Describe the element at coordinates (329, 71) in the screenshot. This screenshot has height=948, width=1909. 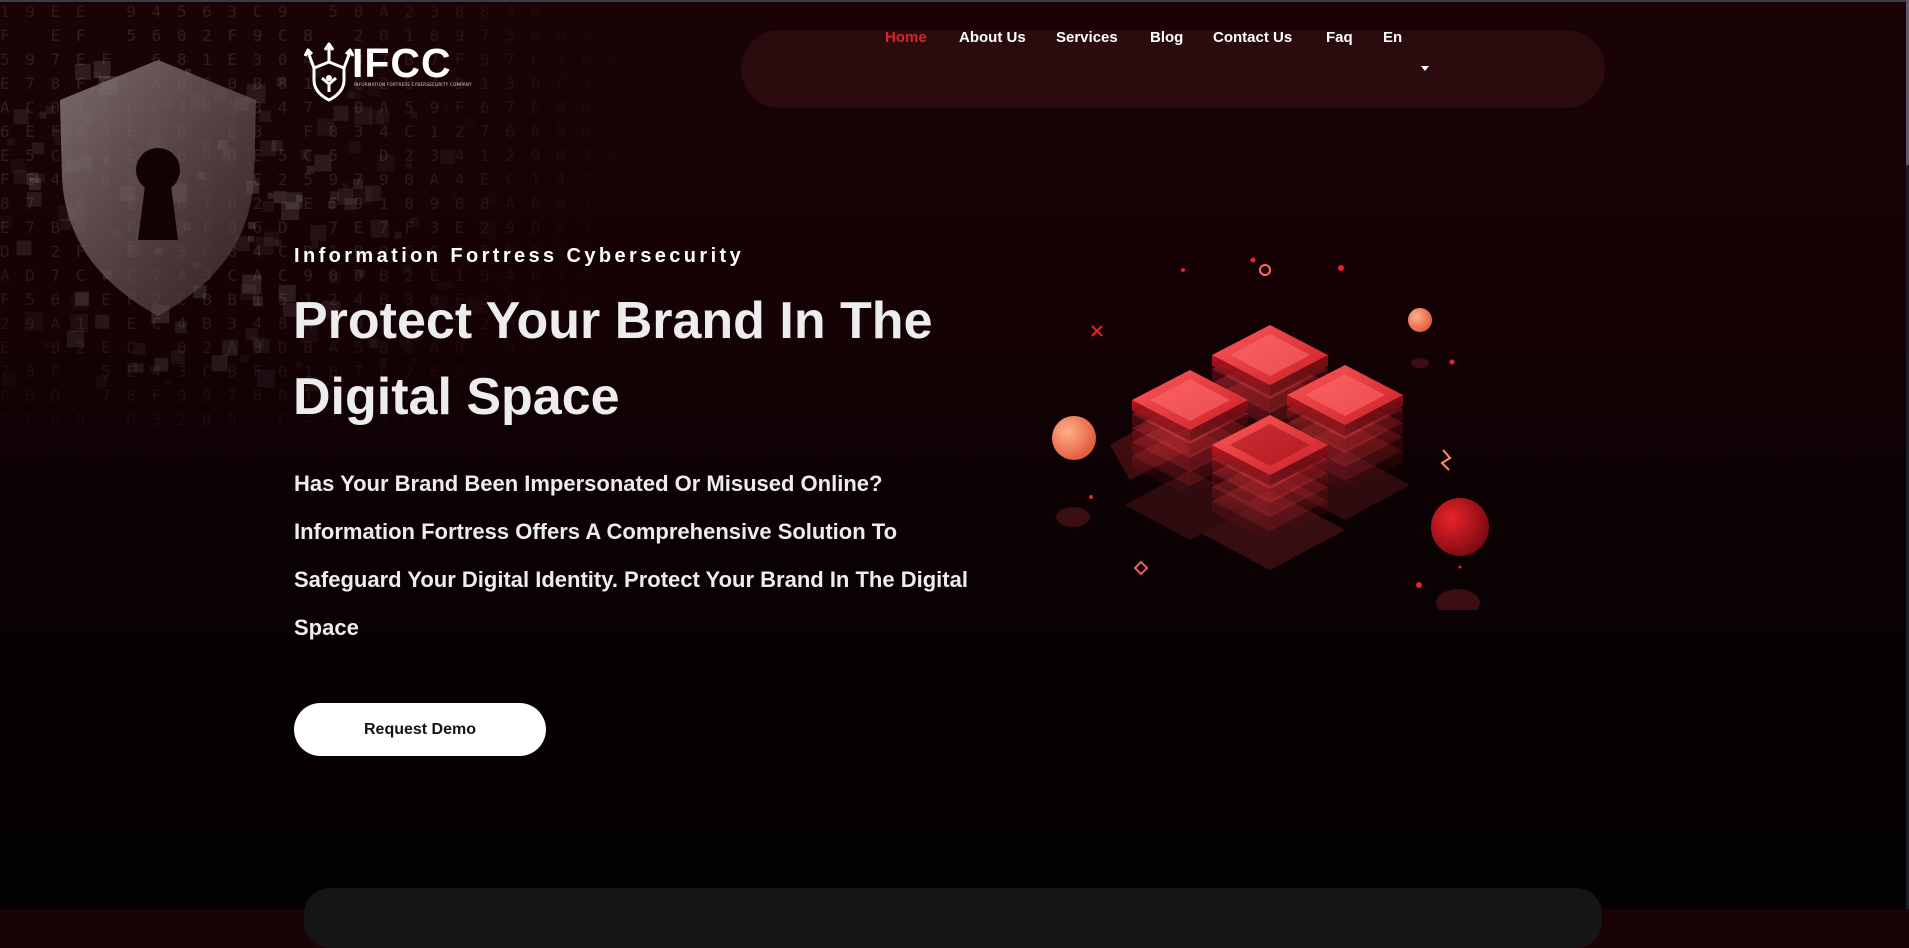
I see `fortress-network-icon` at that location.